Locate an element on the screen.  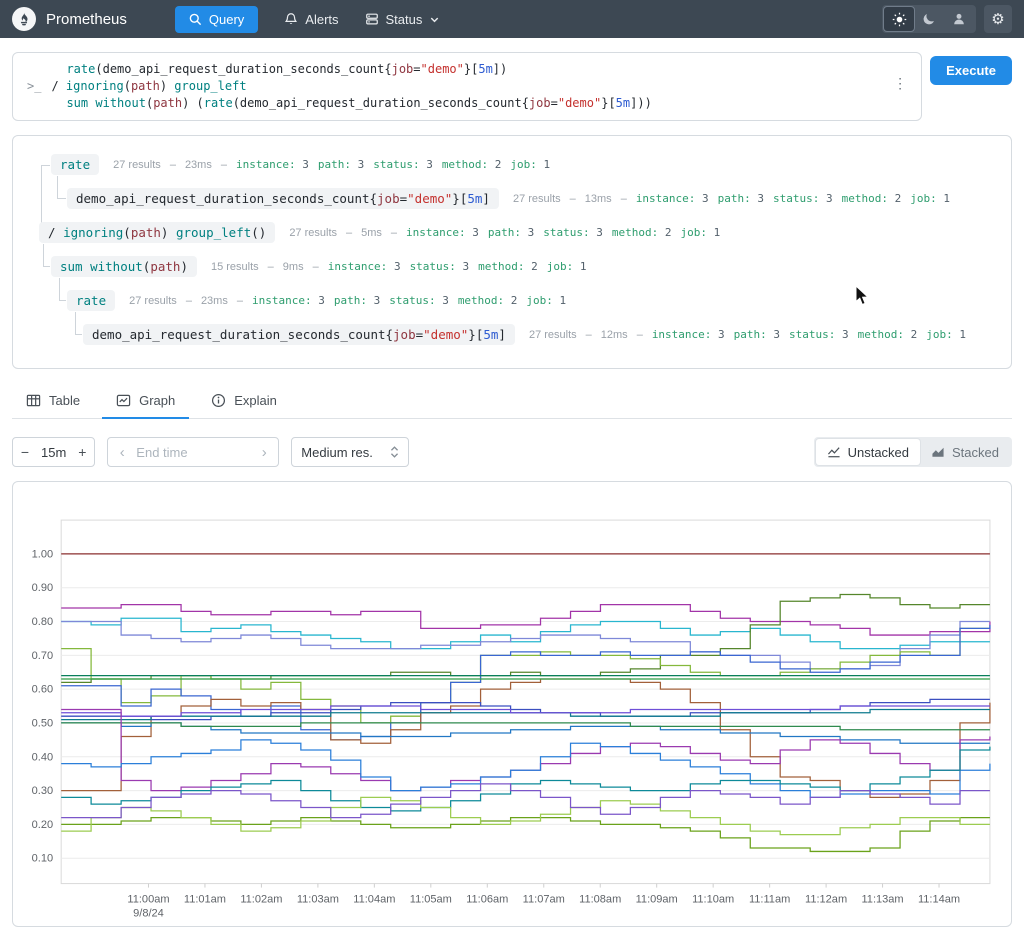
time-forward-button: › is located at coordinates (264, 452).